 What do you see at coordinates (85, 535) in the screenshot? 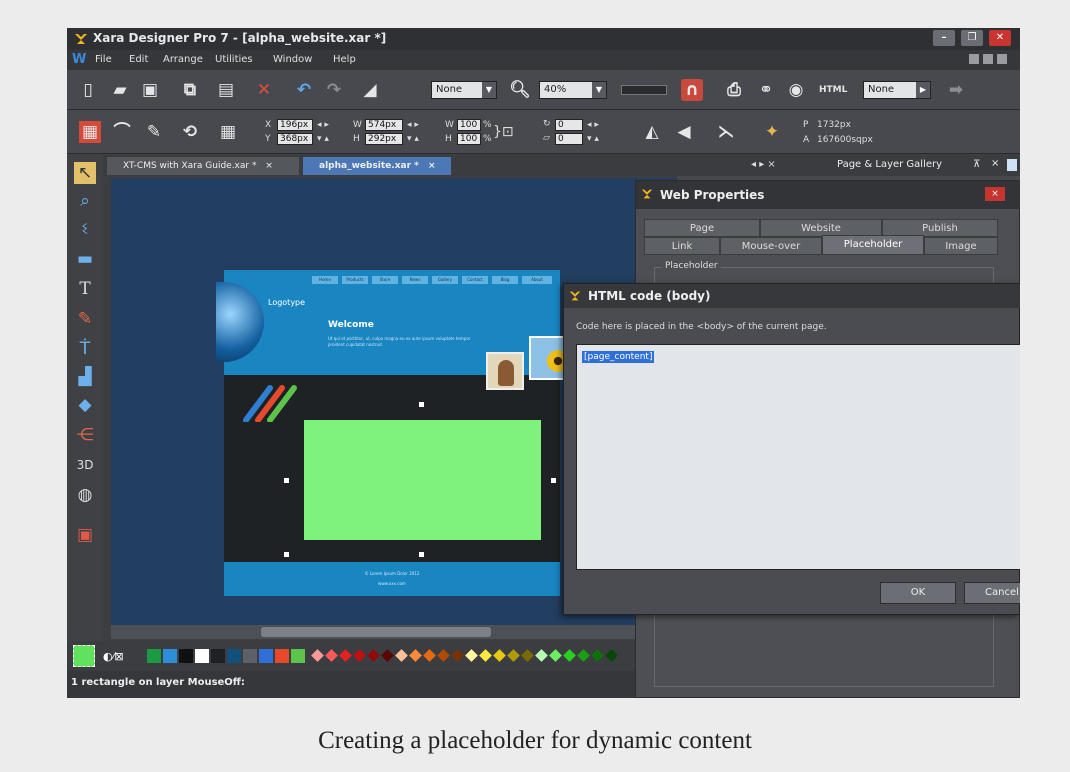
I see `photo-tool-icon: ▣` at bounding box center [85, 535].